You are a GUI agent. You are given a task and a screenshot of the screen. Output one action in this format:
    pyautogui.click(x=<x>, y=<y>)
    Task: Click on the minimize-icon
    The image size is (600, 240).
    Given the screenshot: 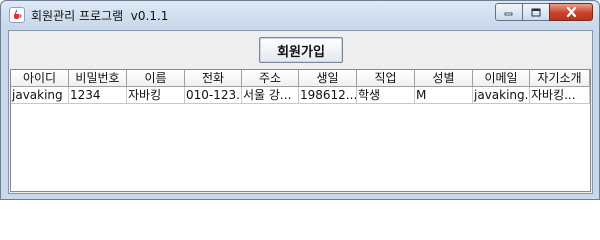 What is the action you would take?
    pyautogui.click(x=508, y=14)
    